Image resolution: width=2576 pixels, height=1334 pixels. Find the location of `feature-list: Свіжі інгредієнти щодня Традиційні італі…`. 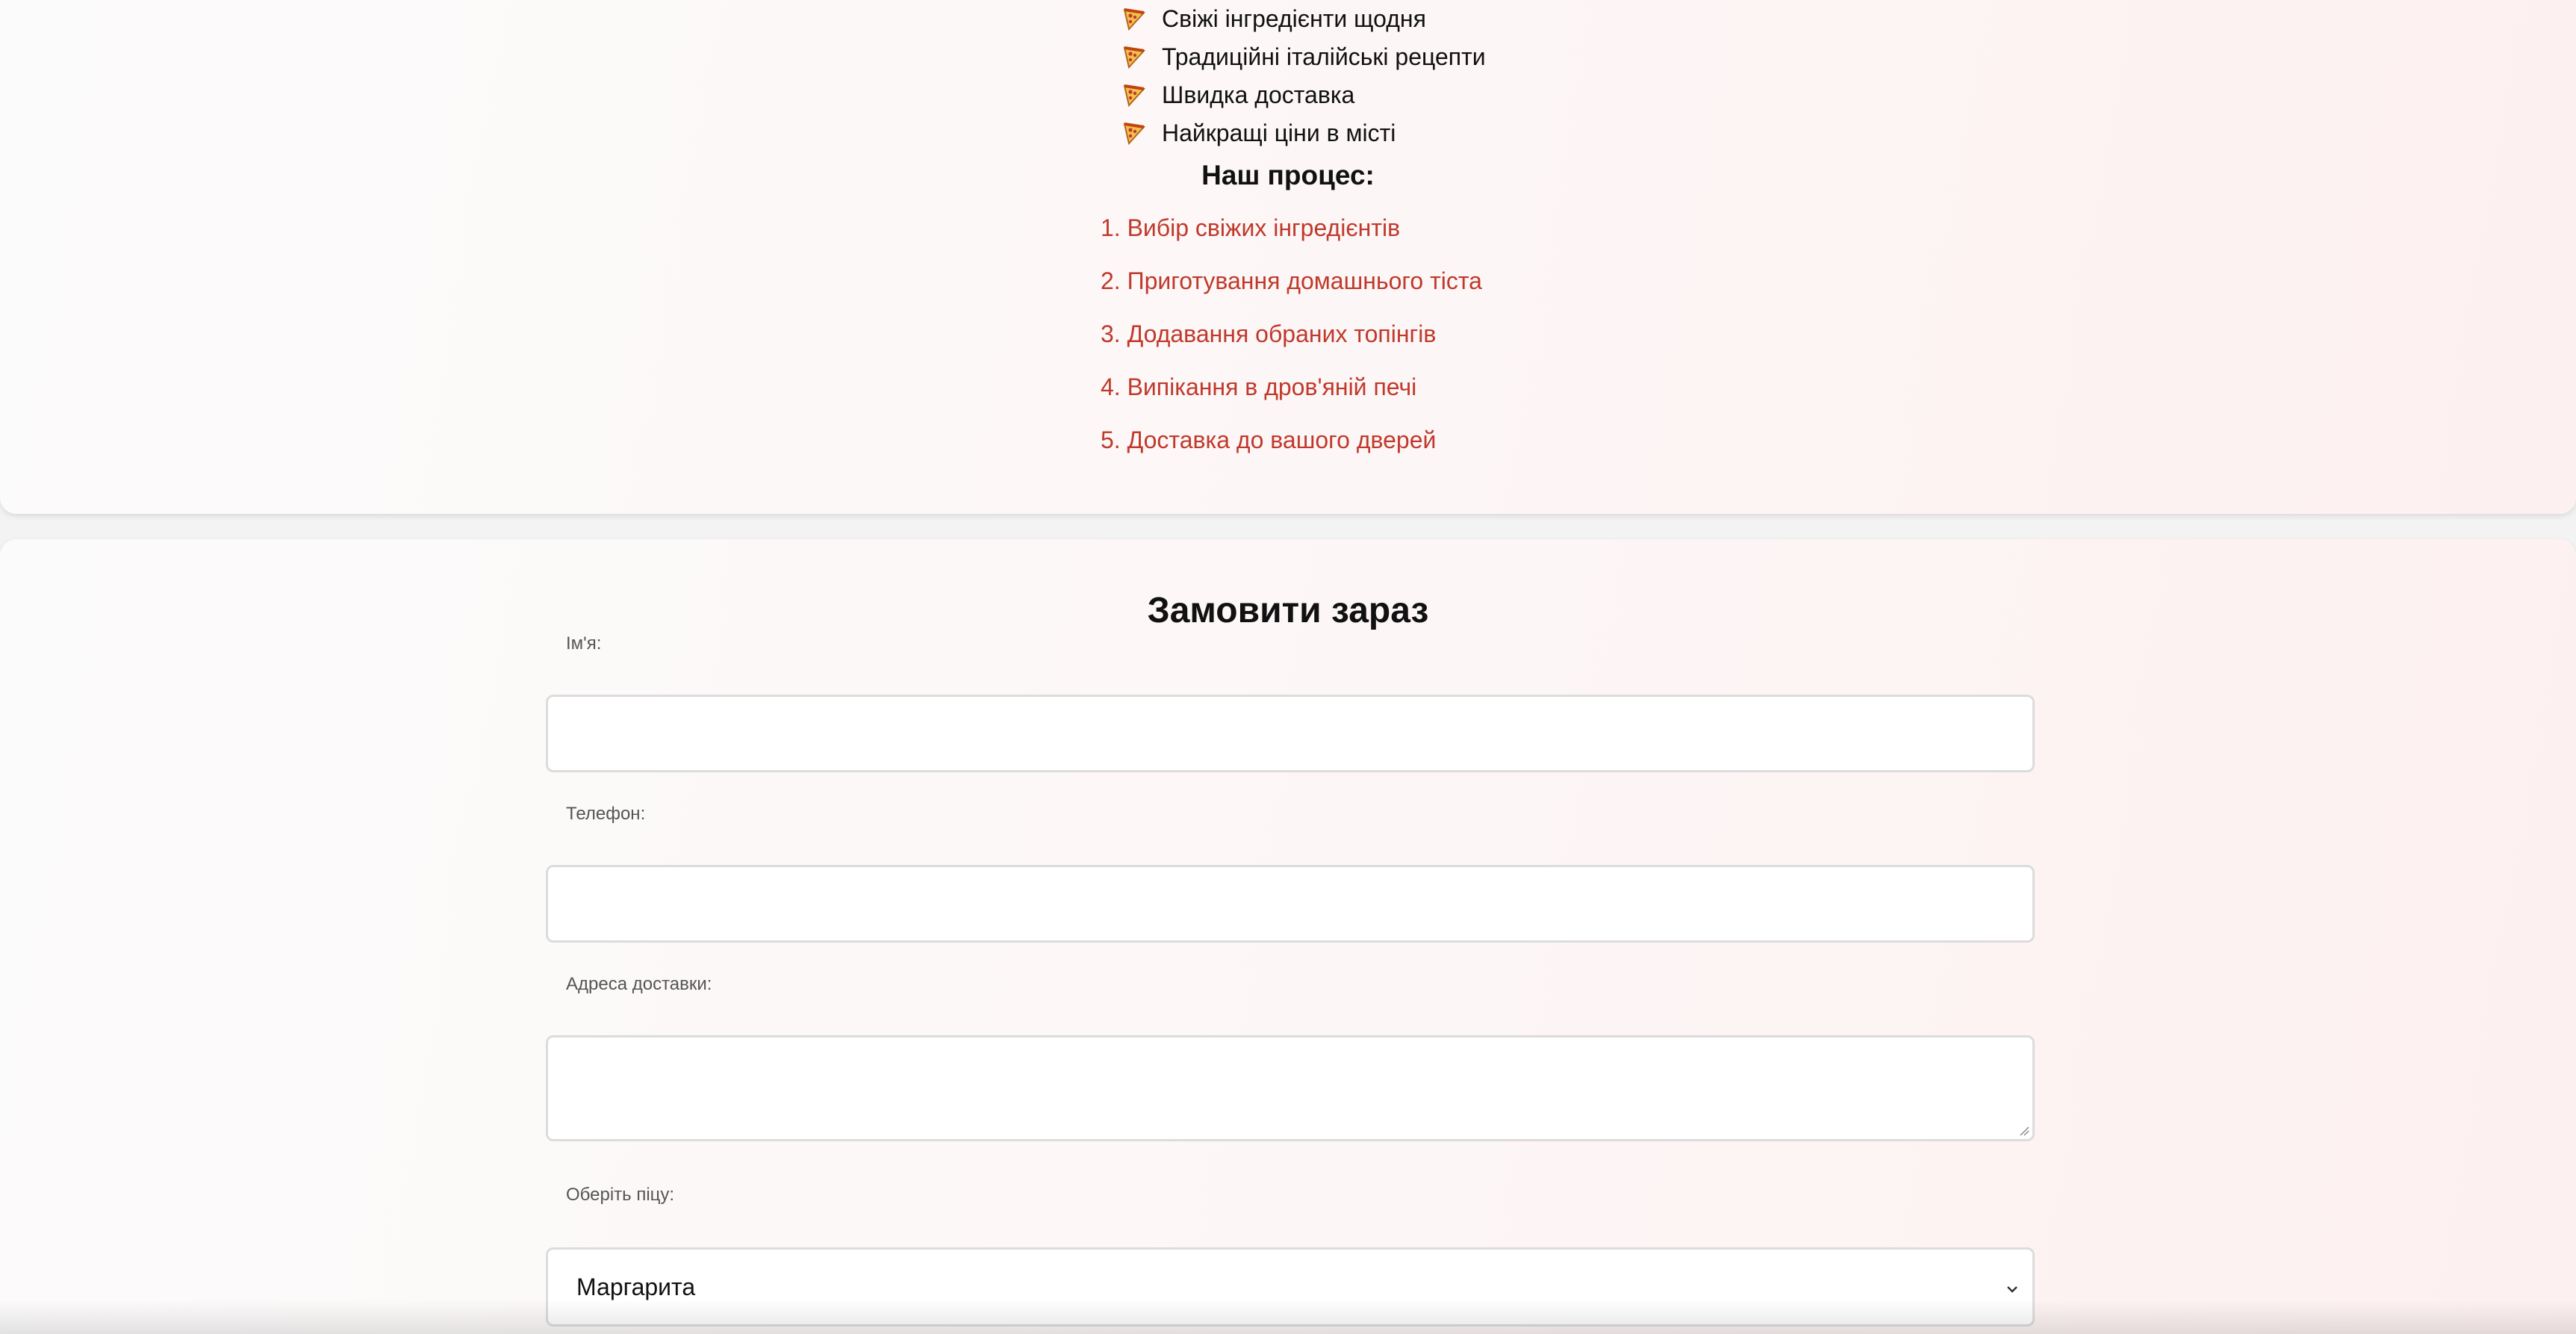

feature-list: Свіжі інгредієнти щодня Традиційні італі… is located at coordinates (1303, 76).